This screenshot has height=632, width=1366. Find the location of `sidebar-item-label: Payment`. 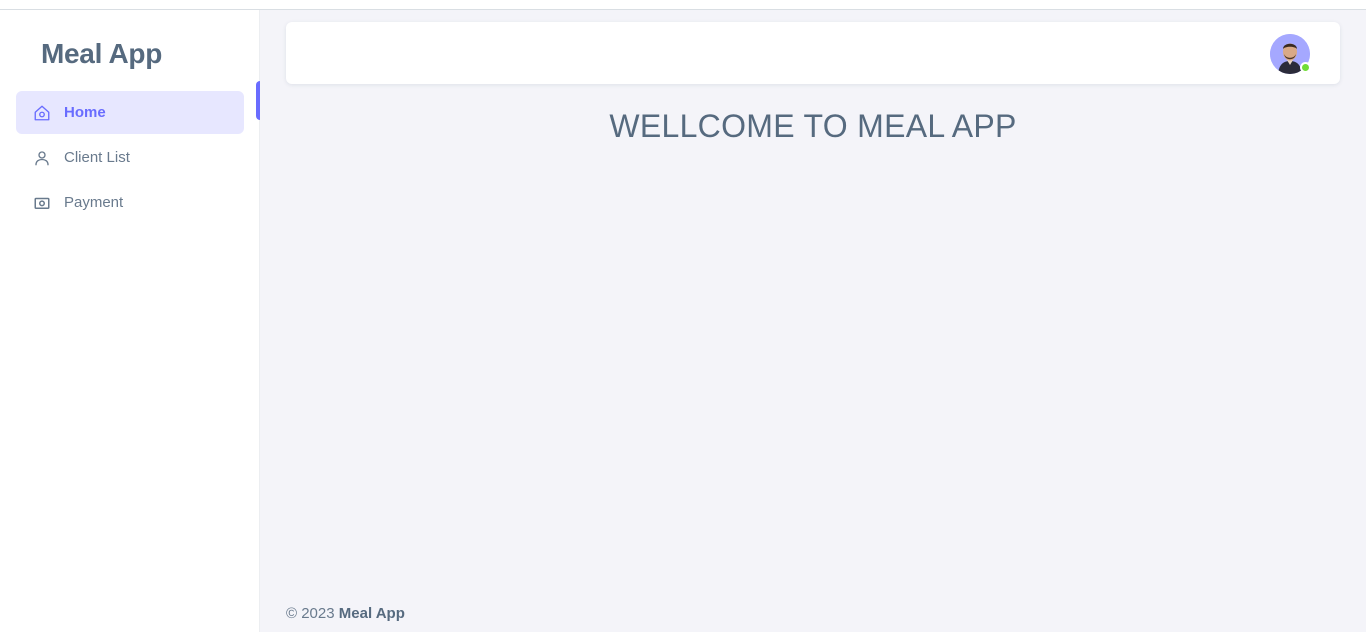

sidebar-item-label: Payment is located at coordinates (94, 202).